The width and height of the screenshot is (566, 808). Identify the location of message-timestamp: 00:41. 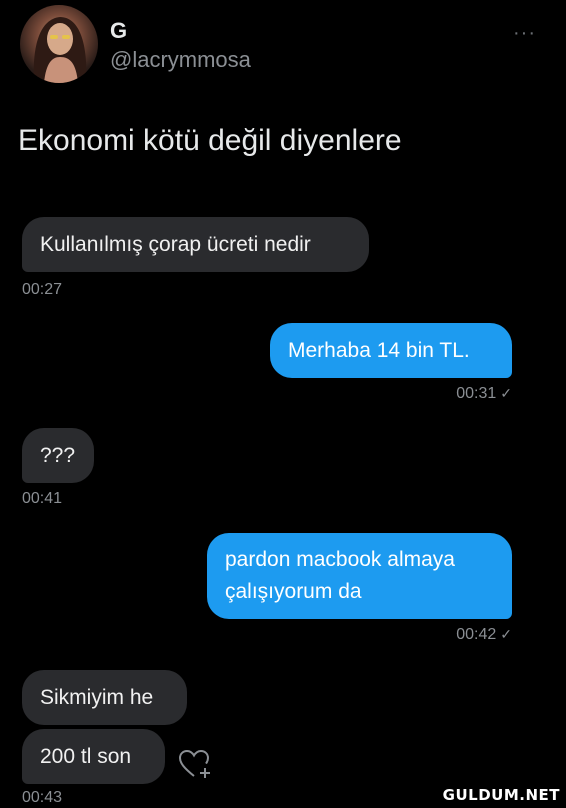
(42, 498).